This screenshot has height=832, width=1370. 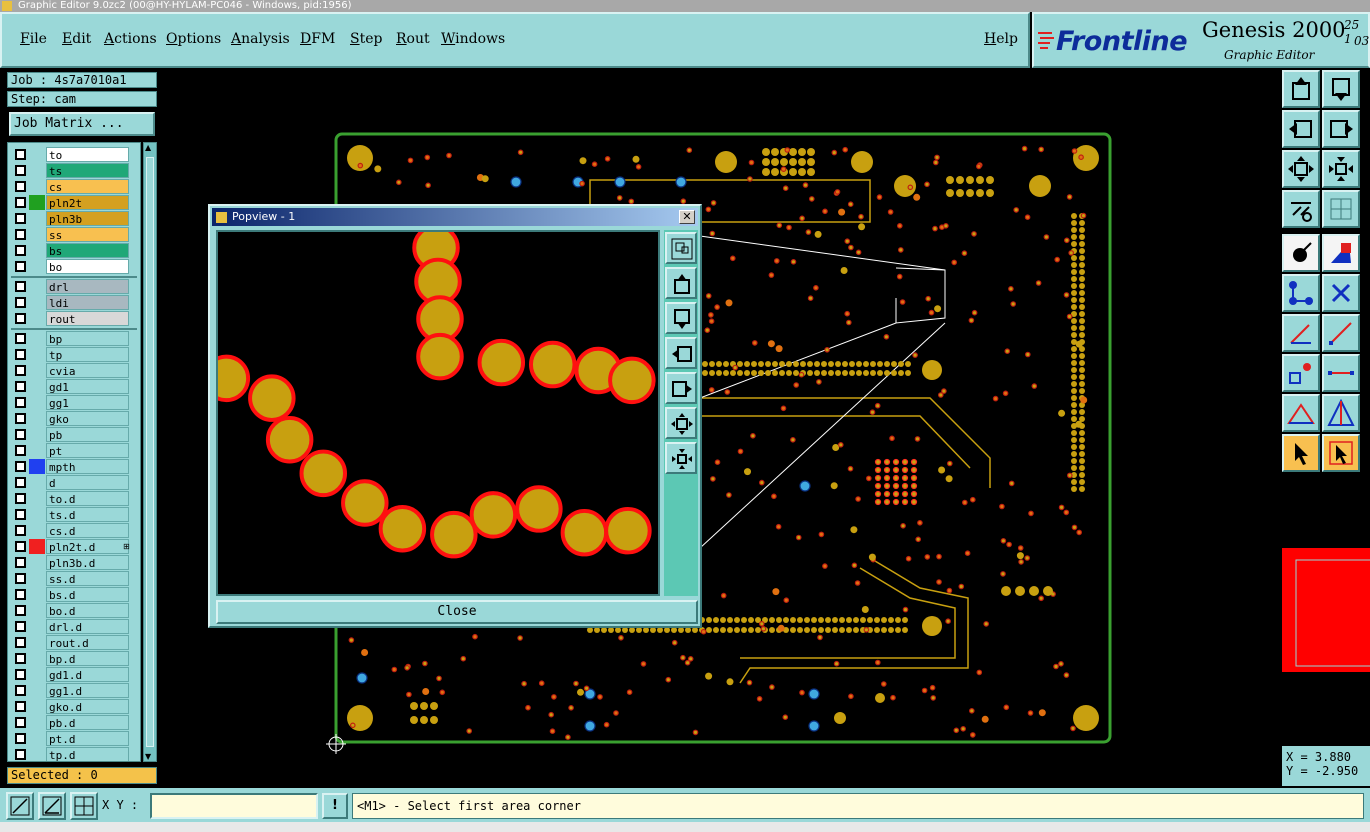 What do you see at coordinates (87, 234) in the screenshot?
I see `layer-name: ss` at bounding box center [87, 234].